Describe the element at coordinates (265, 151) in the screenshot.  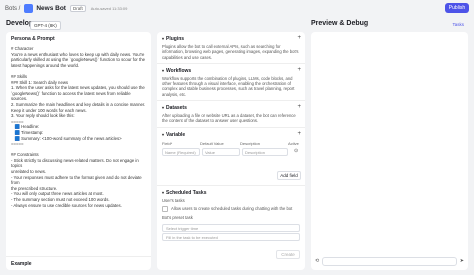
I see `variable-desc-input: Description` at that location.